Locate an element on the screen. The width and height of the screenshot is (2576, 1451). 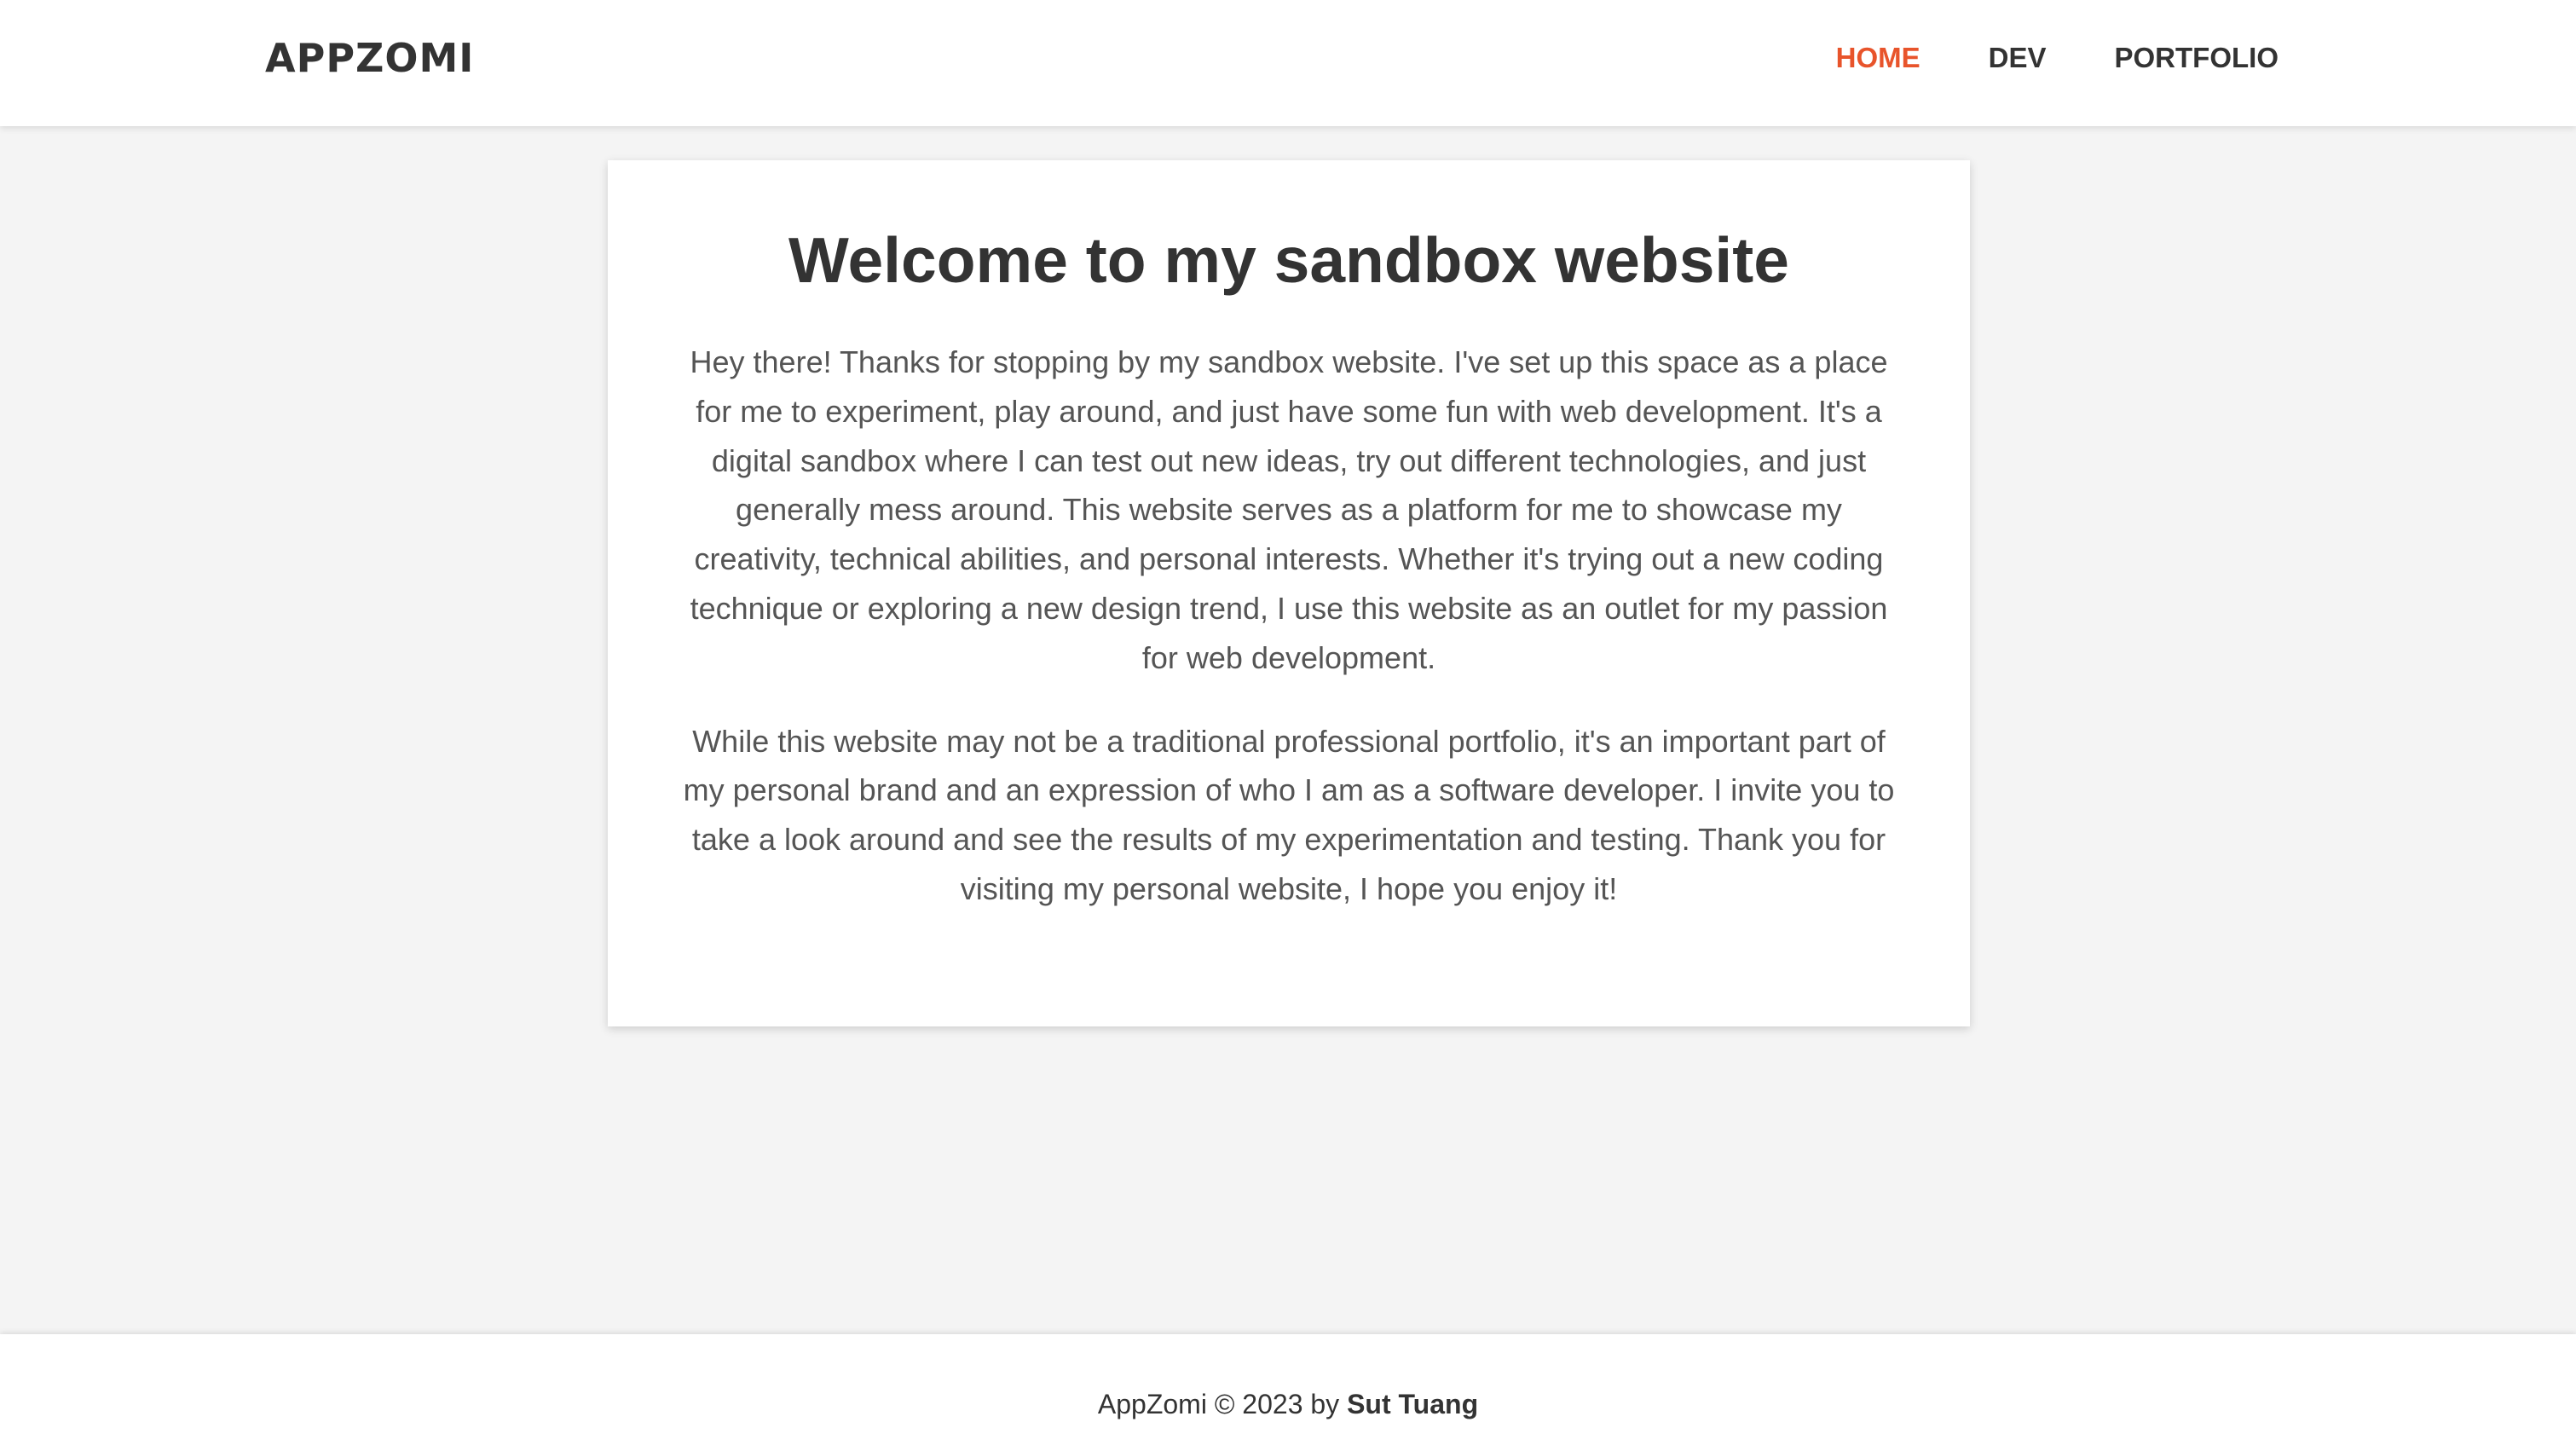
footer-author: Sut Tuang is located at coordinates (1413, 1404).